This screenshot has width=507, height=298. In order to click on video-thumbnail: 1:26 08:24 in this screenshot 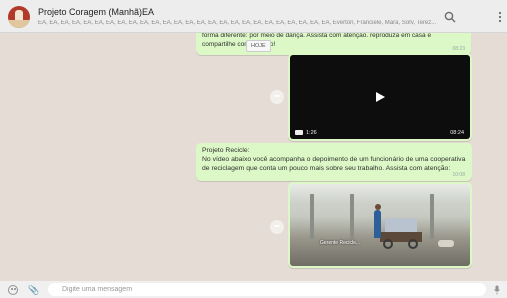, I will do `click(380, 97)`.